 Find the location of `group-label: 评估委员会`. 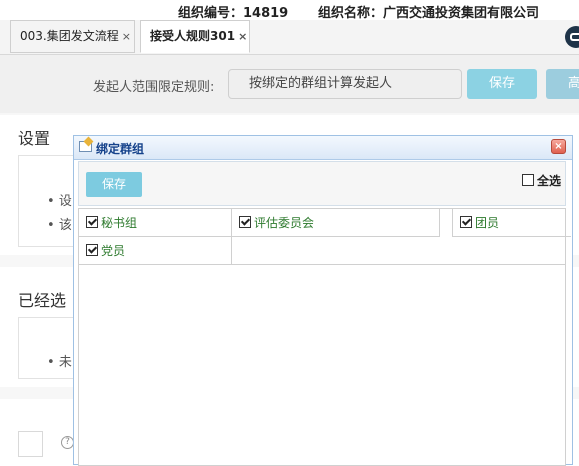

group-label: 评估委员会 is located at coordinates (284, 223).